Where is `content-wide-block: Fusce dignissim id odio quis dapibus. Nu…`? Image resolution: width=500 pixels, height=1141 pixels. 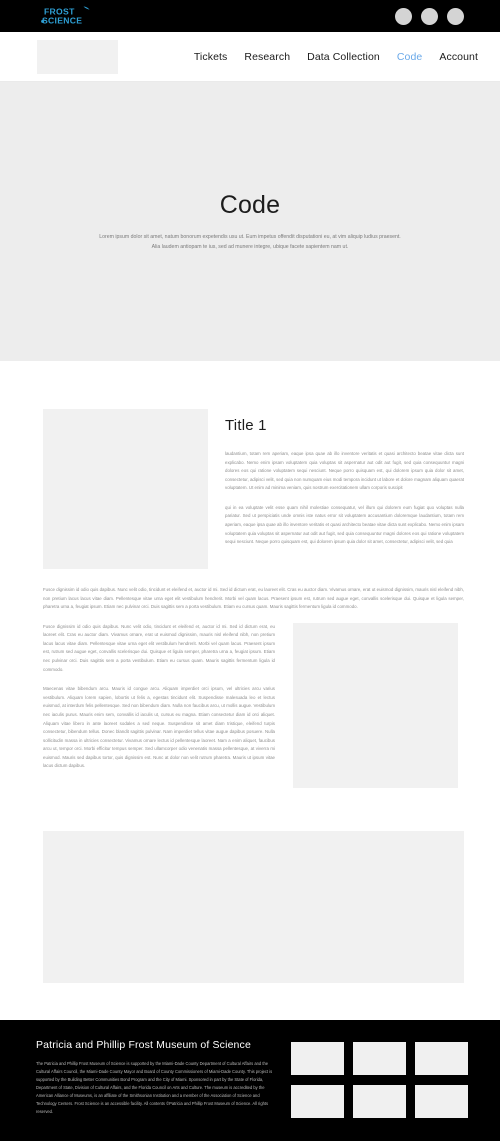 content-wide-block: Fusce dignissim id odio quis dapibus. Nu… is located at coordinates (253, 599).